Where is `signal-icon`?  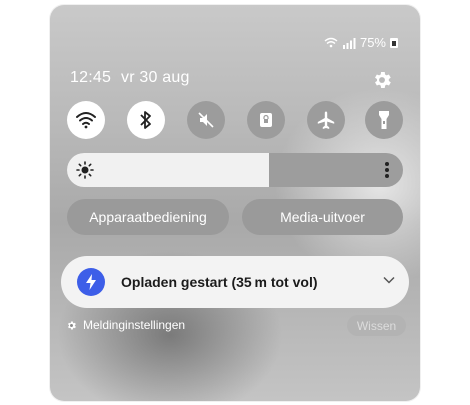
signal-icon is located at coordinates (349, 43).